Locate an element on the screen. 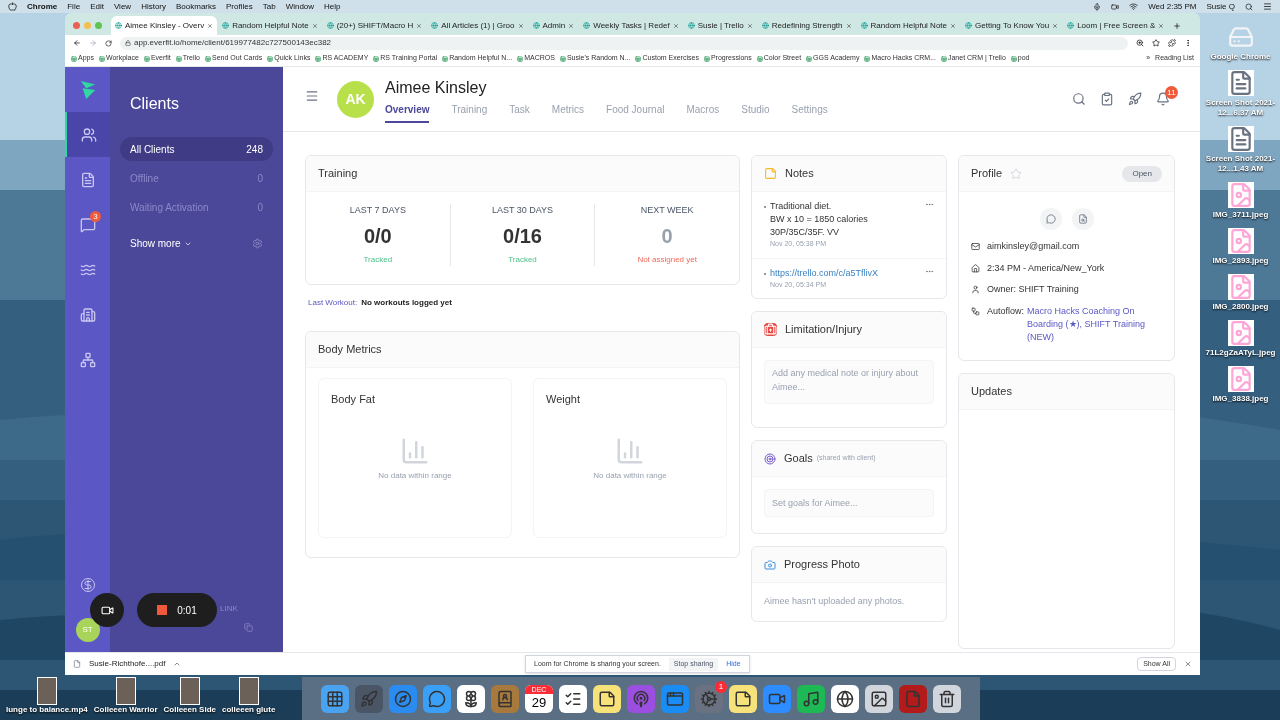 The image size is (1280, 720). app-window-icon is located at coordinates (675, 698).